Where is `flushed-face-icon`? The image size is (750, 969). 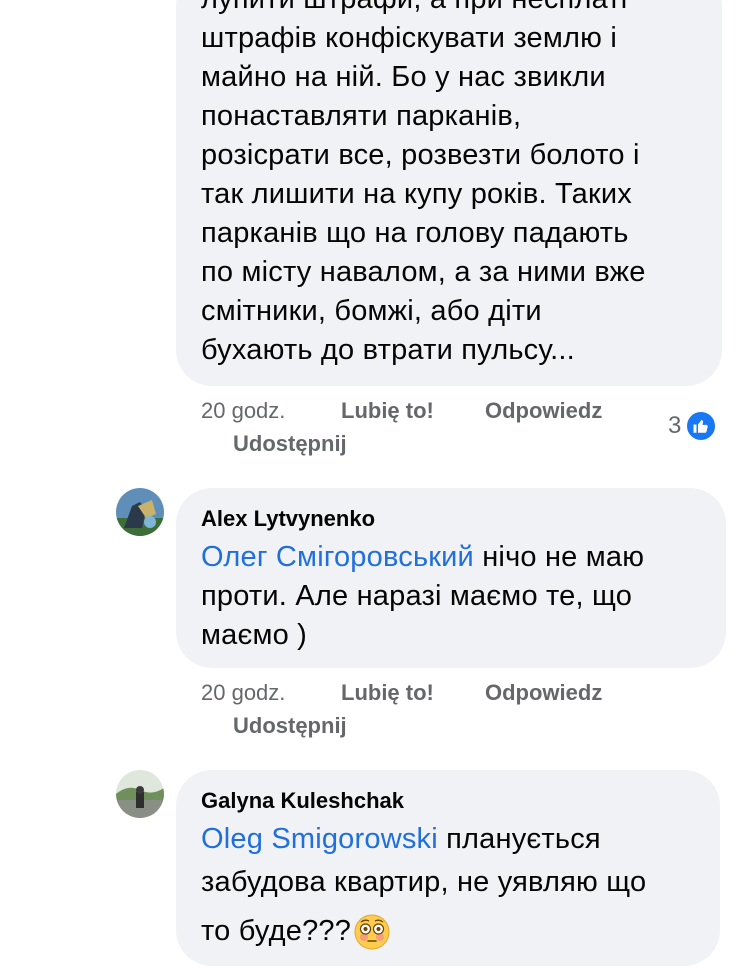 flushed-face-icon is located at coordinates (372, 932).